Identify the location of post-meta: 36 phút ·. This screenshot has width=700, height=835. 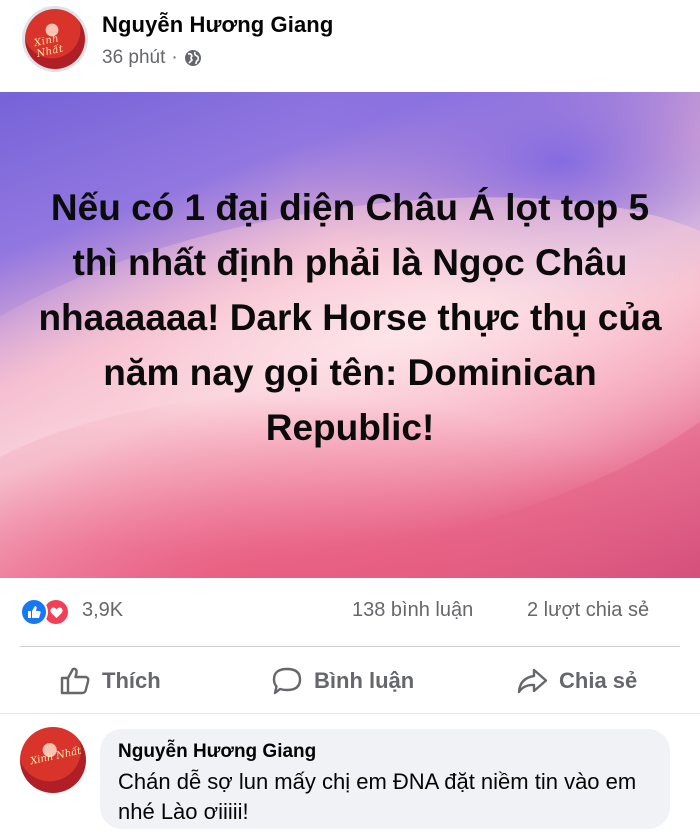
(152, 58).